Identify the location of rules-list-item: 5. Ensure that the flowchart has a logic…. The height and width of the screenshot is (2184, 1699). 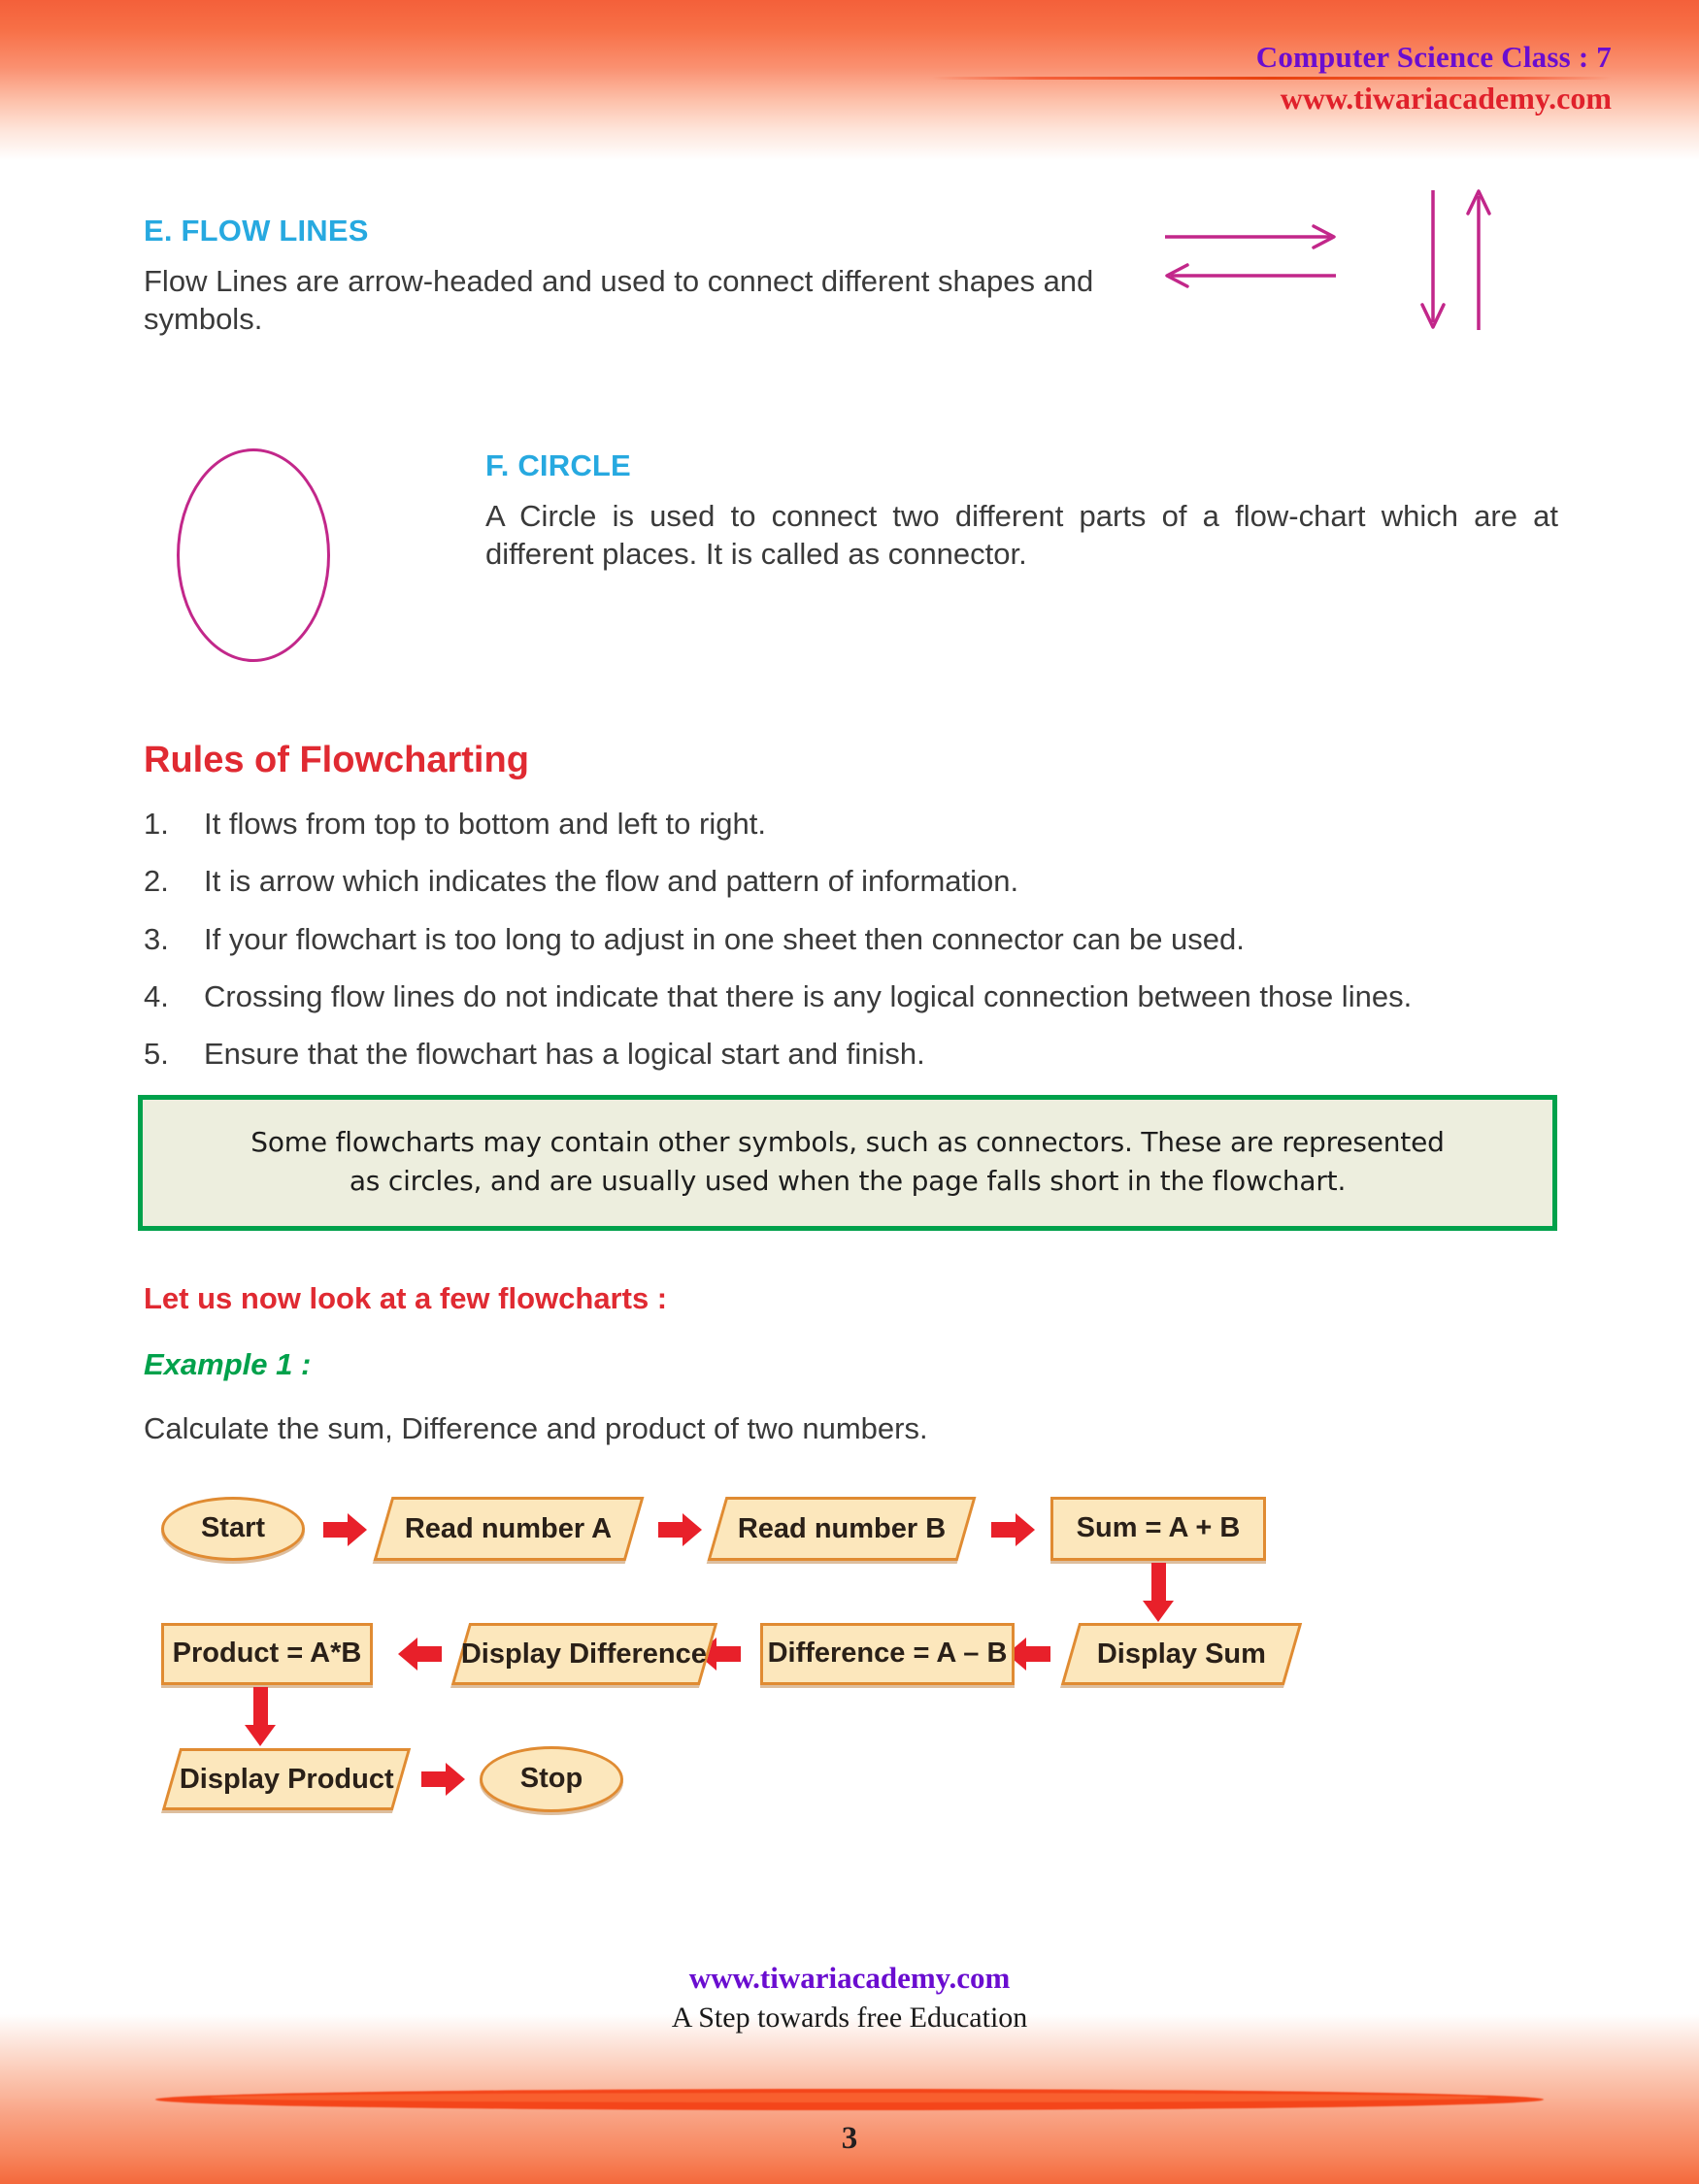
(850, 1054).